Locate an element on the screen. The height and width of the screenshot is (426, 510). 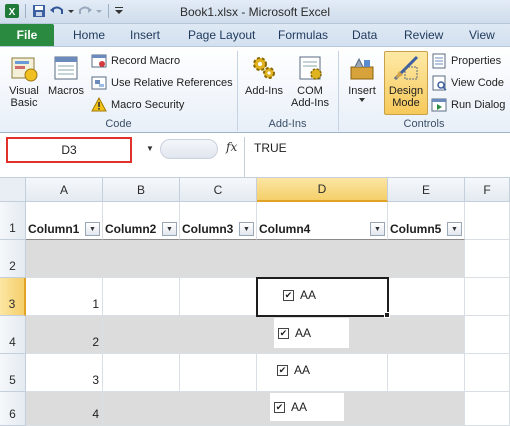
column-header-b: B is located at coordinates (141, 190).